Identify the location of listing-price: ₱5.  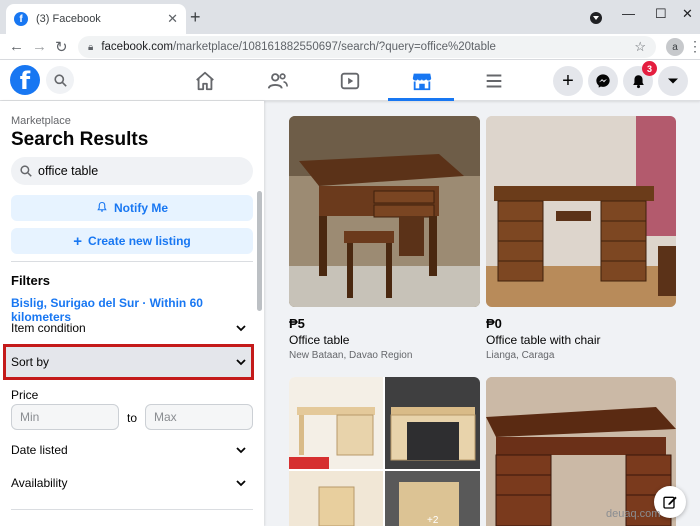
(297, 323).